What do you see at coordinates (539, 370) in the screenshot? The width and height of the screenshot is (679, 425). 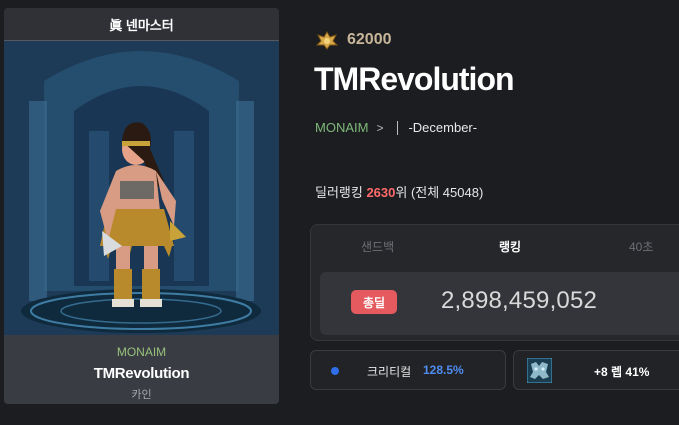 I see `item-portrait-icon` at bounding box center [539, 370].